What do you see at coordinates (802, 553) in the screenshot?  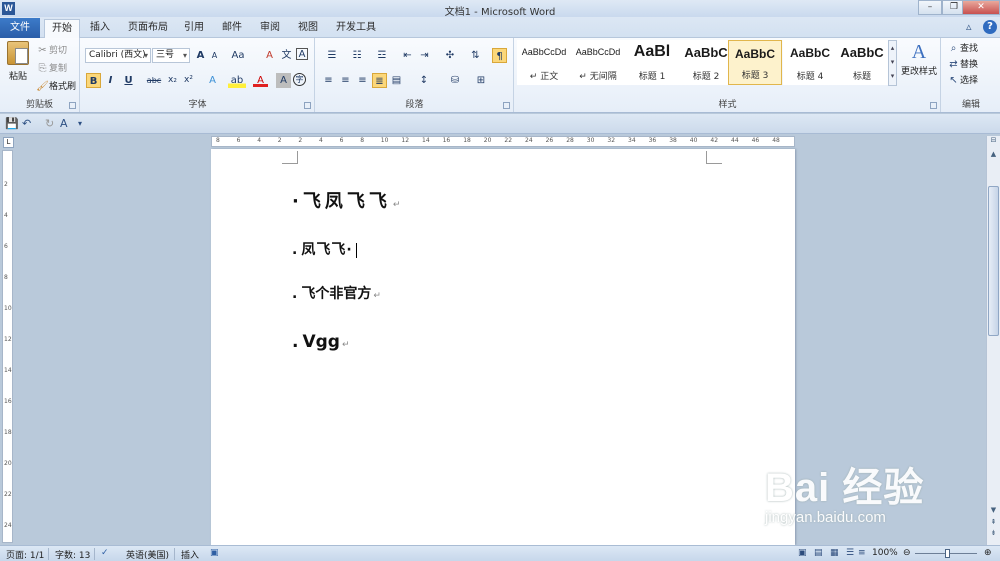 I see `print-layout-icon: ▣` at bounding box center [802, 553].